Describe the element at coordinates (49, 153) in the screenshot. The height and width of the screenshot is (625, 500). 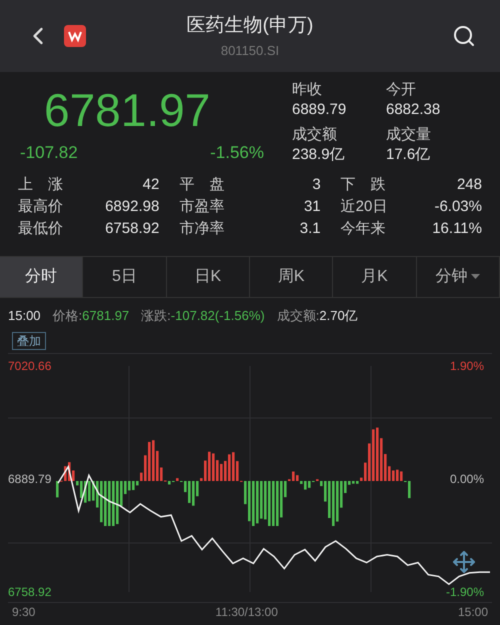
I see `price-change: -107.82` at that location.